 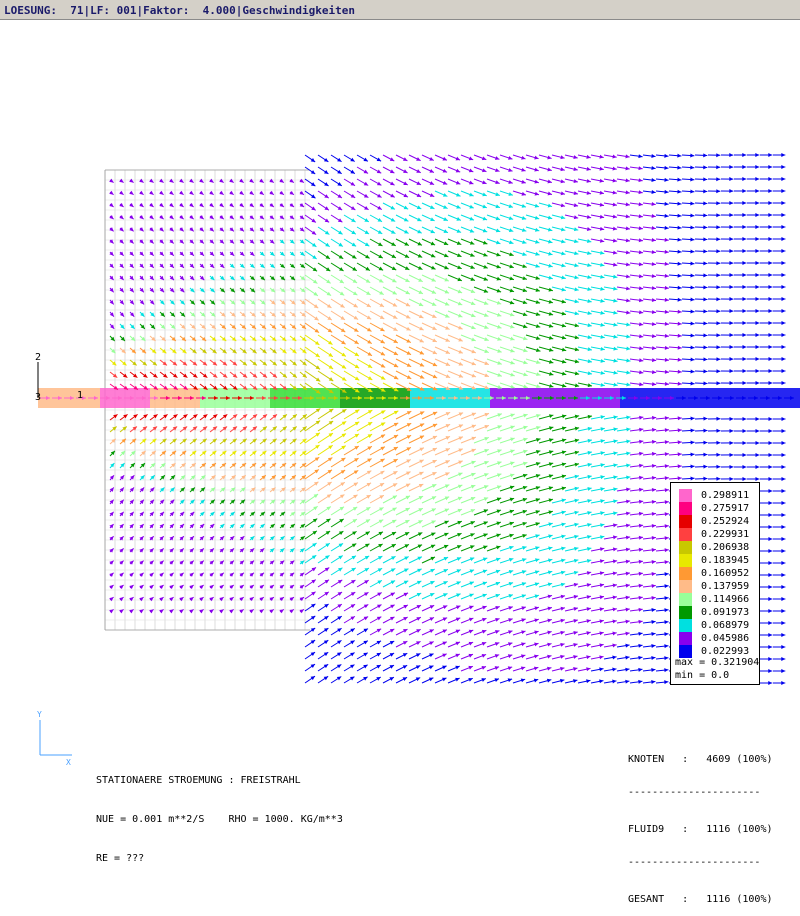 I want to click on legend-entry: 0.160952, so click(x=719, y=573).